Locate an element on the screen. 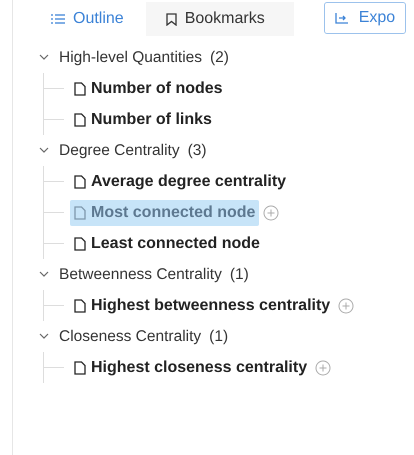 This screenshot has width=414, height=455. tree-item: Highest betweenness centrality is located at coordinates (202, 305).